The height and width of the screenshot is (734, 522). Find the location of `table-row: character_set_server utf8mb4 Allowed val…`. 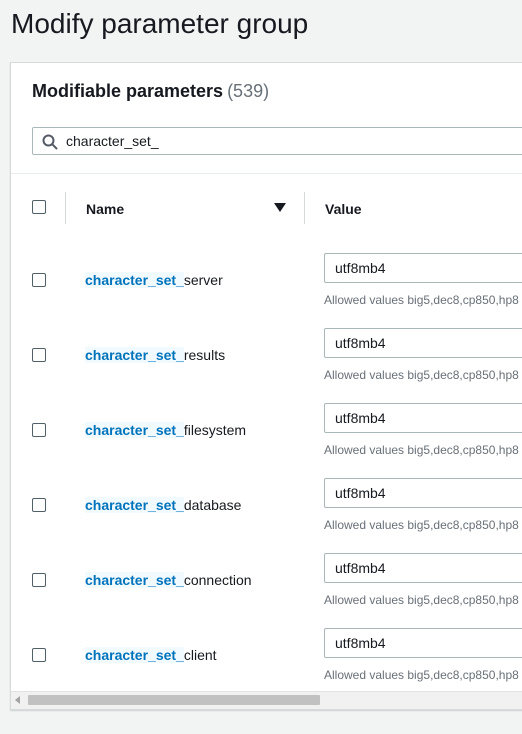

table-row: character_set_server utf8mb4 Allowed val… is located at coordinates (266, 280).